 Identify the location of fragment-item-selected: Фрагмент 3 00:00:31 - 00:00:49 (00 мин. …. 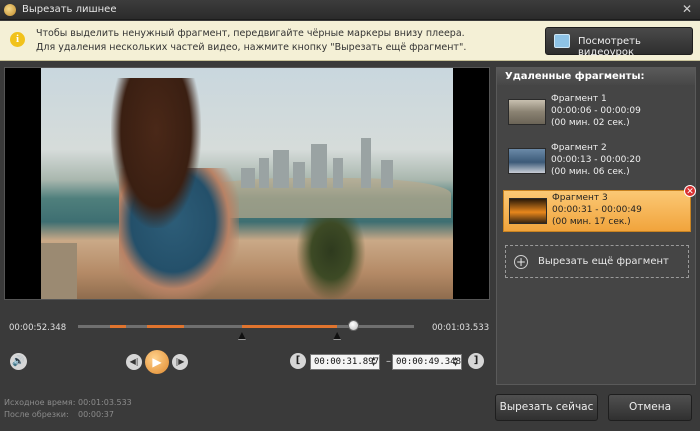
(599, 208).